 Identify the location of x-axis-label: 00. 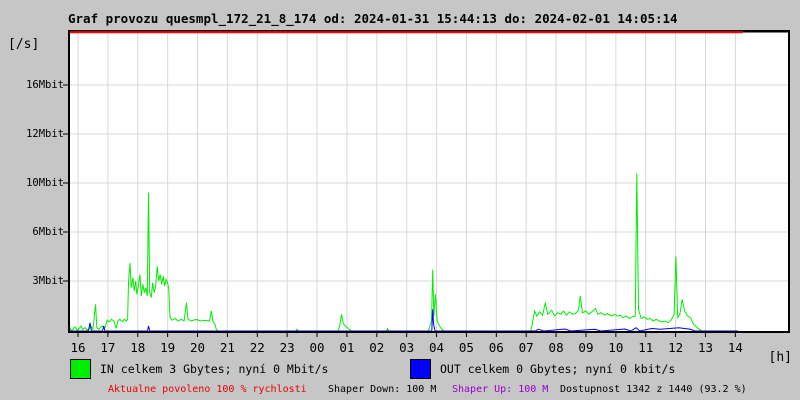
(317, 347).